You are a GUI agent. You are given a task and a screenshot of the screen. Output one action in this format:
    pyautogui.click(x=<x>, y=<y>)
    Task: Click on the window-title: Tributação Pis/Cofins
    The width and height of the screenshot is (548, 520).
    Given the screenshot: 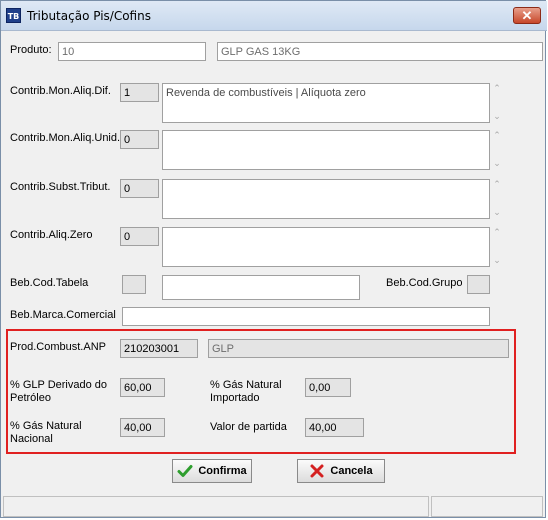 What is the action you would take?
    pyautogui.click(x=89, y=16)
    